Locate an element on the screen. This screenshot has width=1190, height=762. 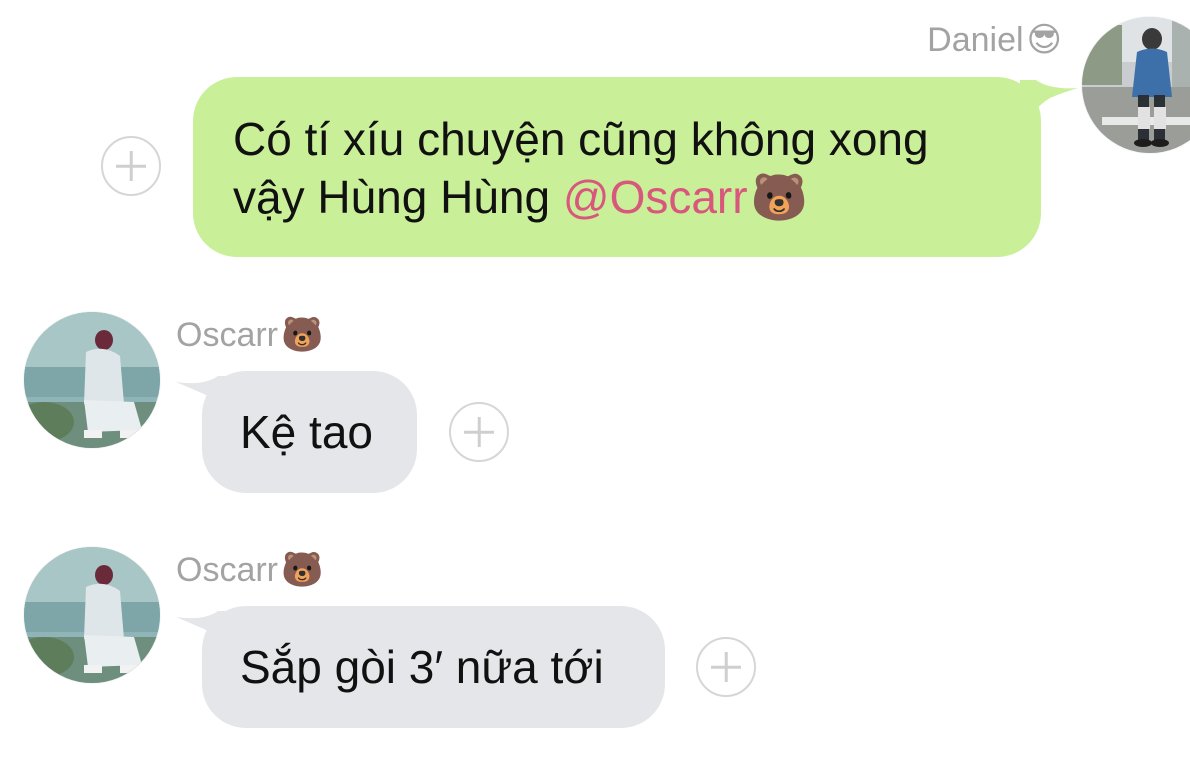
sender-name: Daniel 😎 is located at coordinates (994, 40).